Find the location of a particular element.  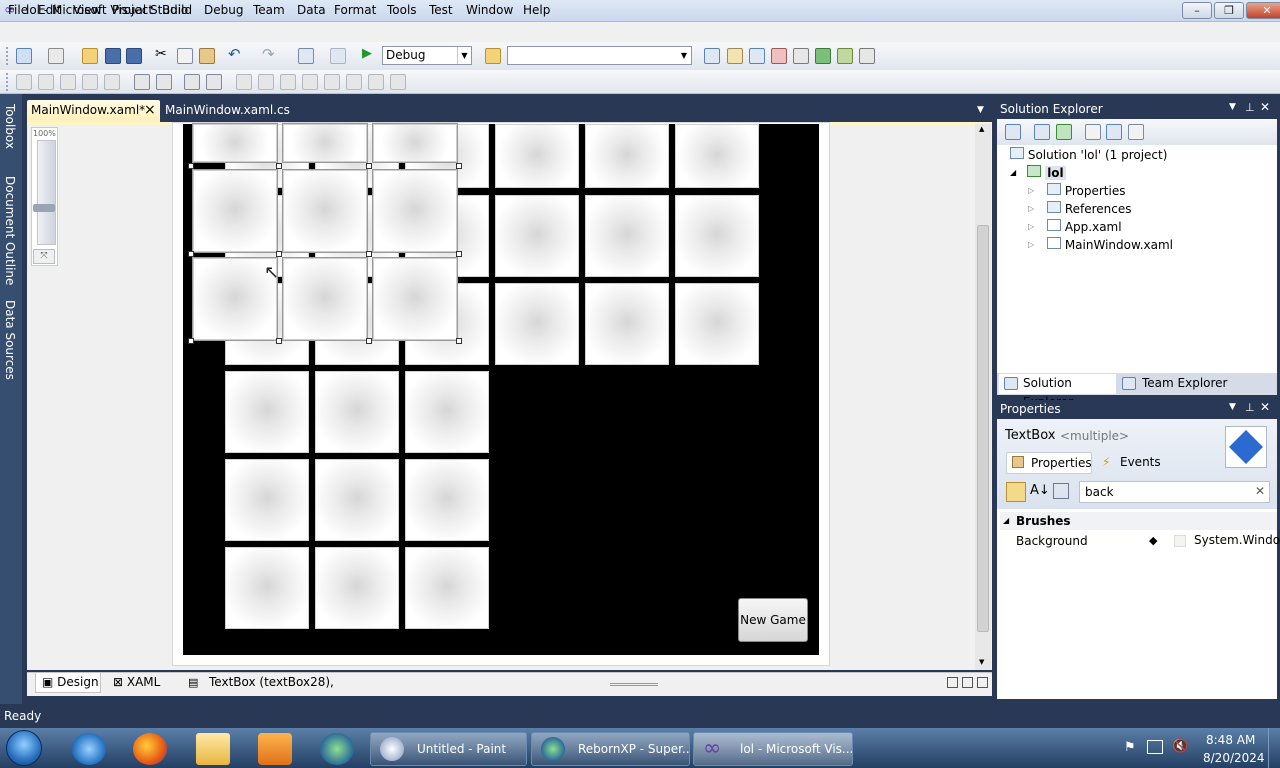

solution-configuration-select: Debug ▼ is located at coordinates (427, 55).